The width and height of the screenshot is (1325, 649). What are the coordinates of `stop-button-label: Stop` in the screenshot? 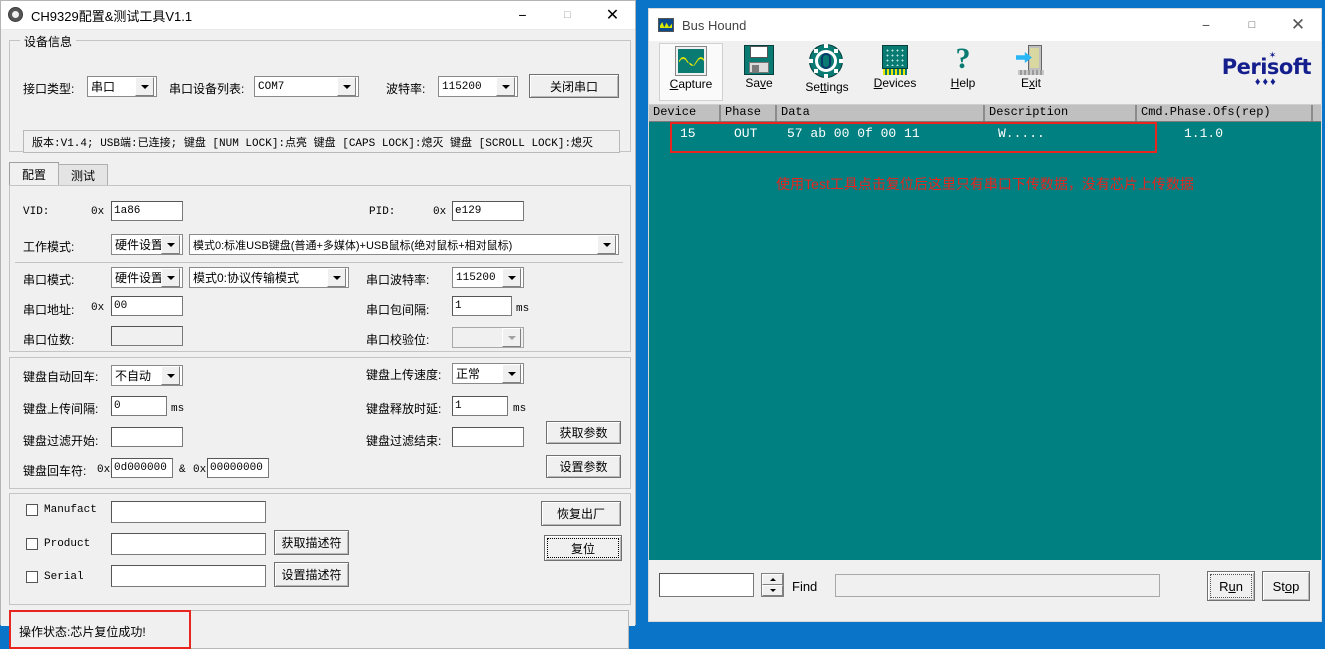 It's located at (1286, 586).